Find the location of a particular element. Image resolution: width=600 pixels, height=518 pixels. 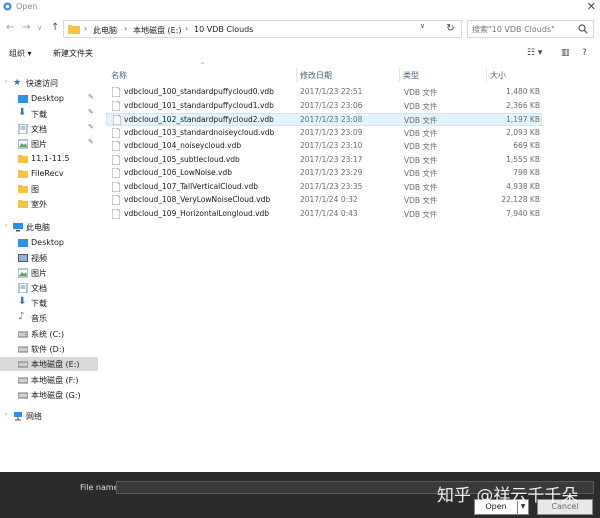

forward-icon: → is located at coordinates (26, 27).